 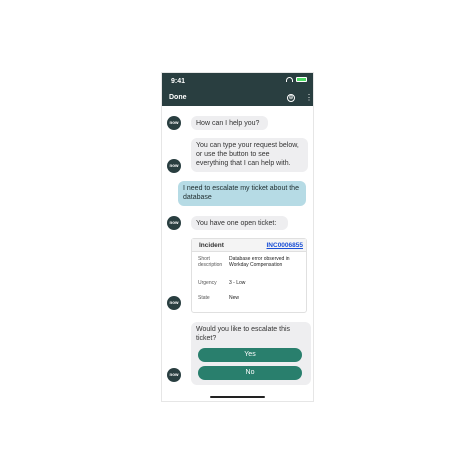 I want to click on yes-button: Yes, so click(x=250, y=355).